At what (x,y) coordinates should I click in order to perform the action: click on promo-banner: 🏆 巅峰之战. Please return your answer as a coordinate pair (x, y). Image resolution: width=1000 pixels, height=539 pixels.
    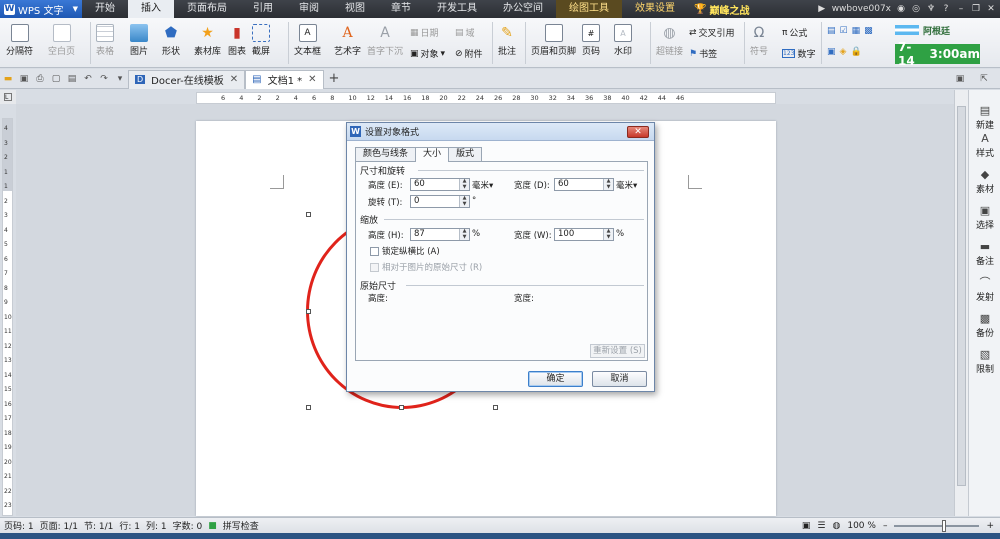
    Looking at the image, I should click on (721, 9).